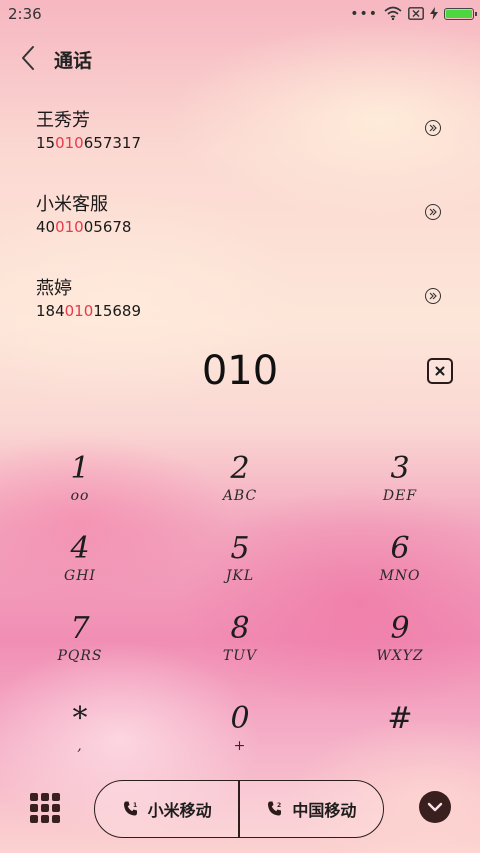  I want to click on key-8: 8 TUV, so click(240, 650).